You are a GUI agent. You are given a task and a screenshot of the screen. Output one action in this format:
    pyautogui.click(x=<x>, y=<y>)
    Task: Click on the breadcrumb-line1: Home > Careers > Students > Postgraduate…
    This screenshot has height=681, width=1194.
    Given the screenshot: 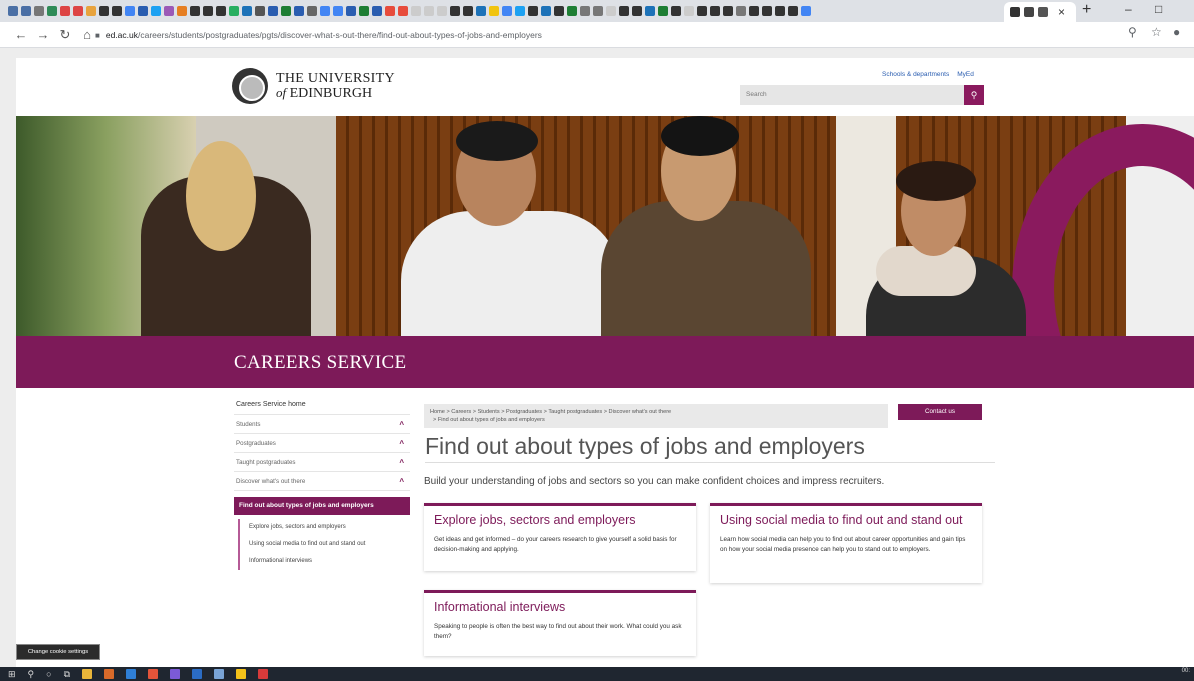 What is the action you would take?
    pyautogui.click(x=656, y=412)
    